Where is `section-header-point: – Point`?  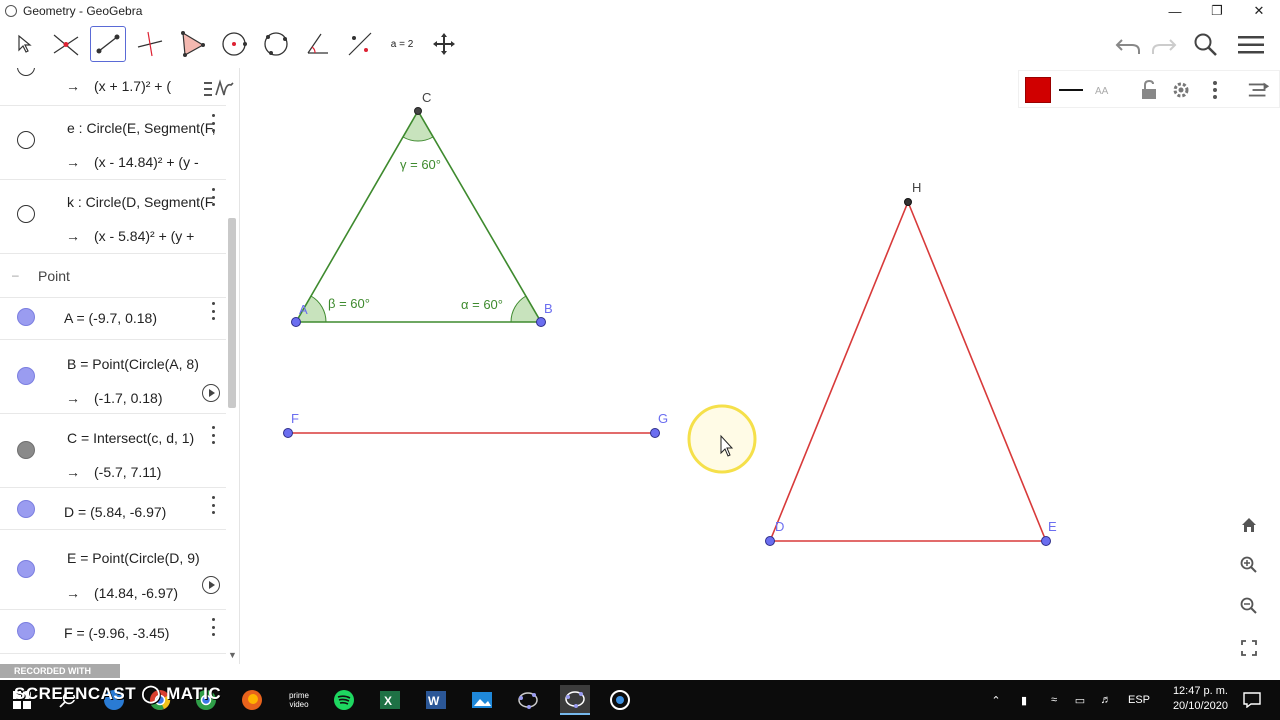
section-header-point: – Point is located at coordinates (113, 276).